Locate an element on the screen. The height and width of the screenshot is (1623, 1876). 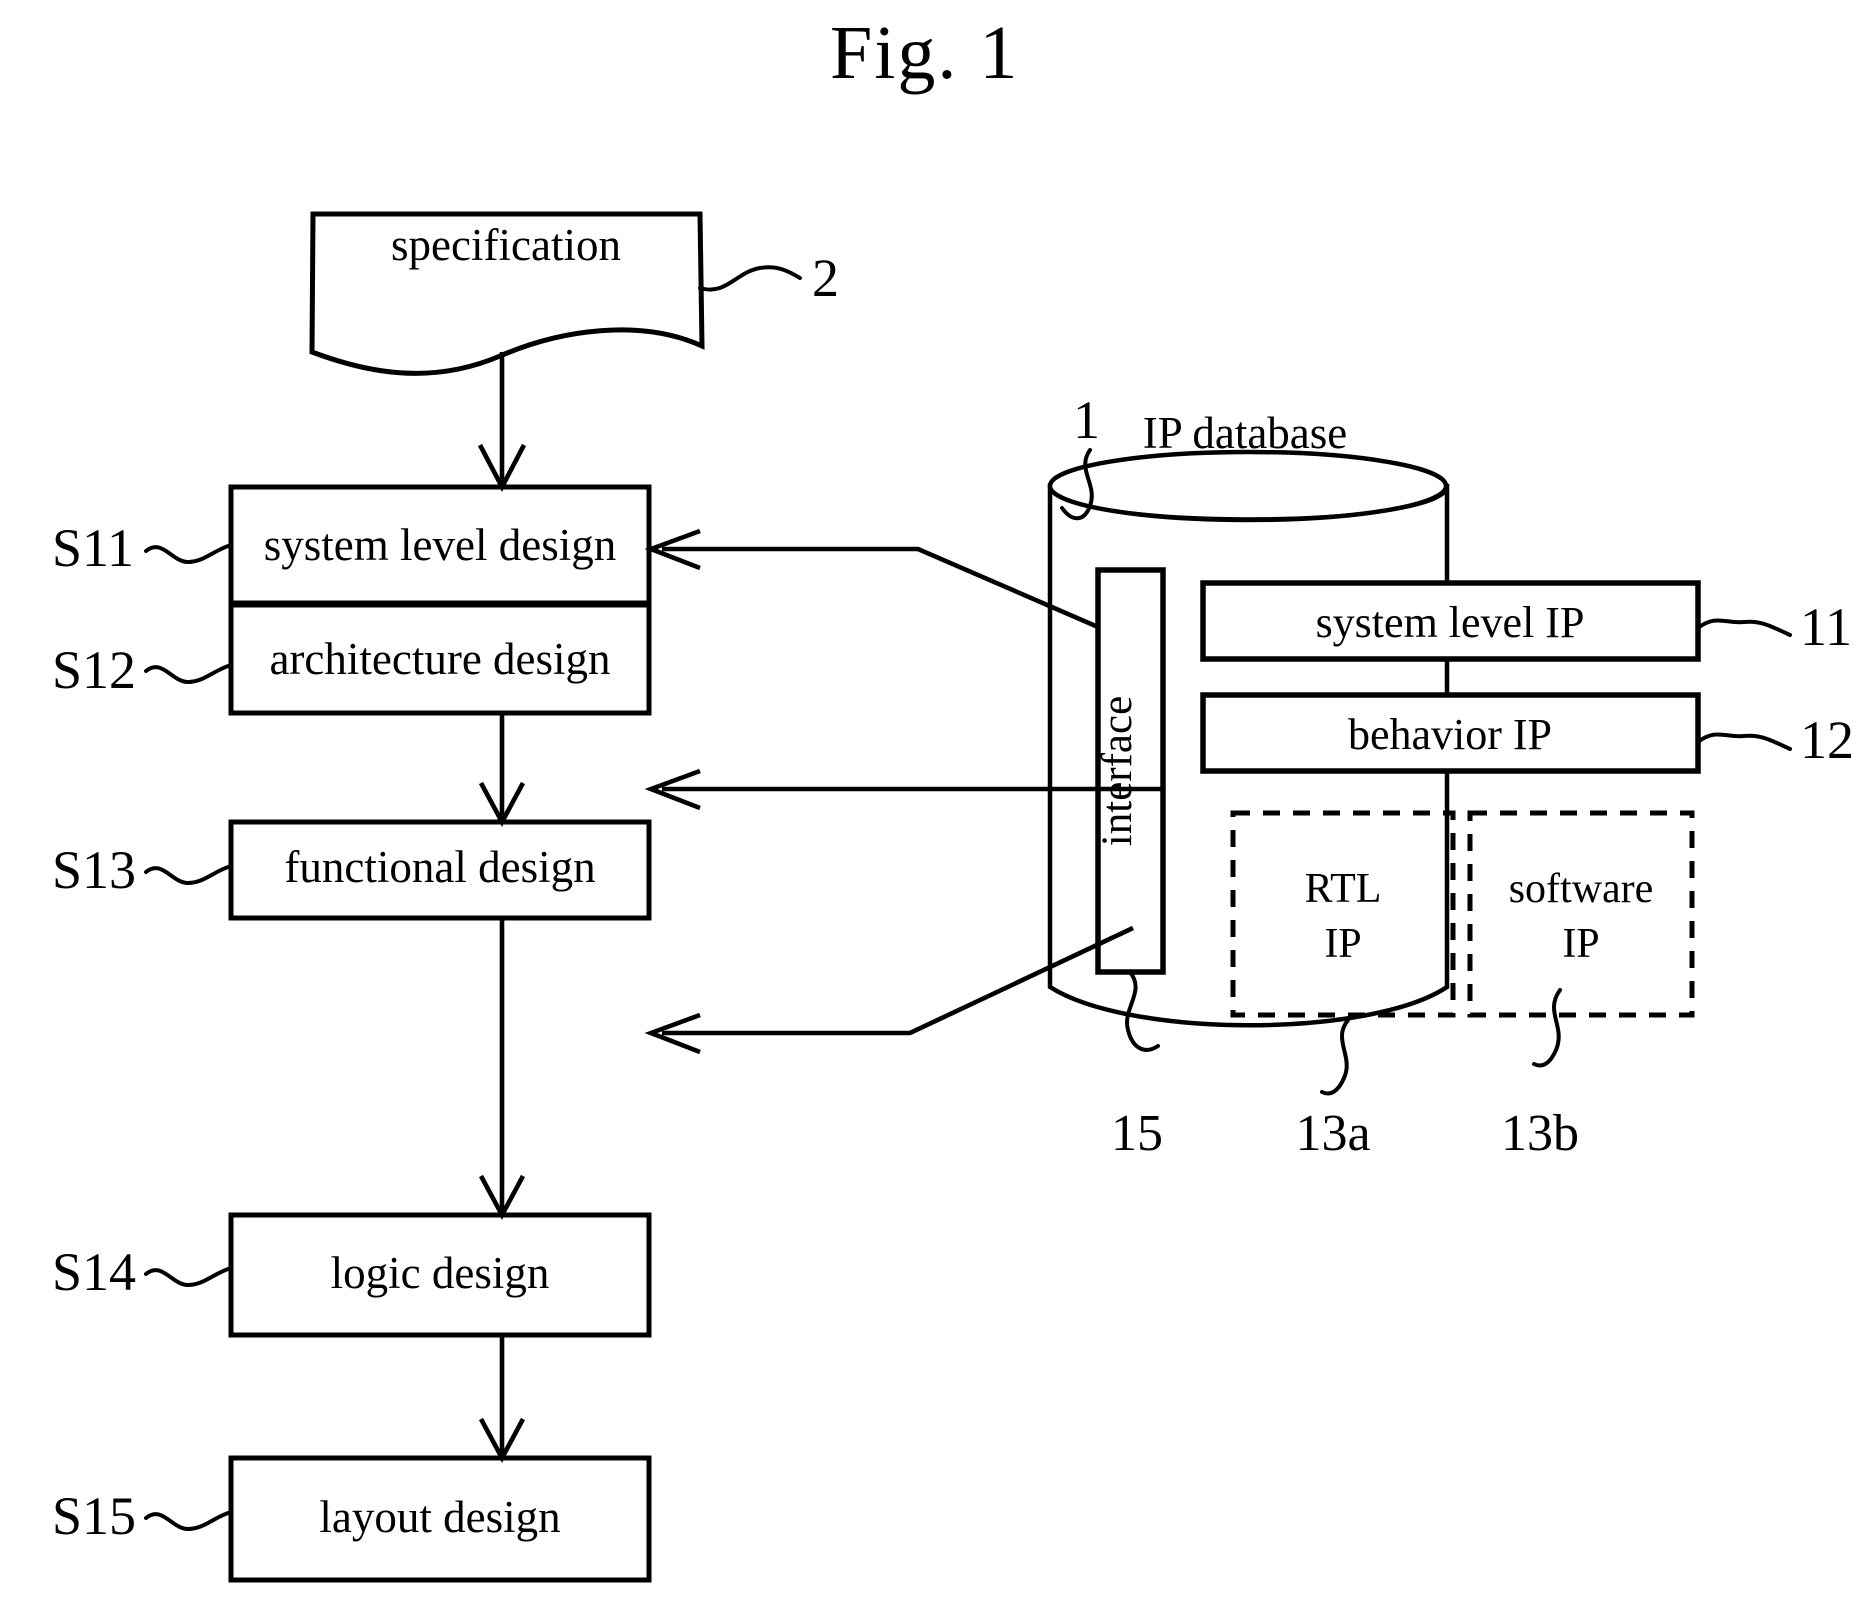
behavior-ip-label: behavior IP is located at coordinates (1450, 734).